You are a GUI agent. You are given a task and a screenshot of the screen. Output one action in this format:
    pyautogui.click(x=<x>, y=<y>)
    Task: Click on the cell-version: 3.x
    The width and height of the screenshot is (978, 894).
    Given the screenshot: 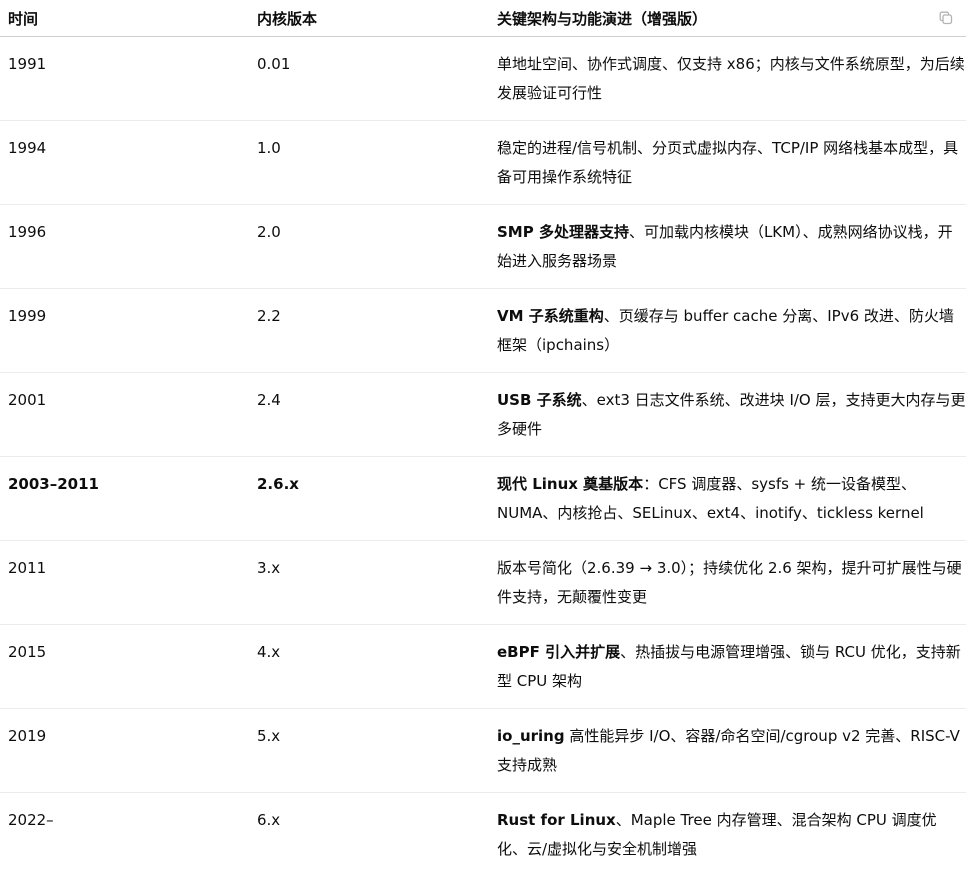 What is the action you would take?
    pyautogui.click(x=373, y=582)
    